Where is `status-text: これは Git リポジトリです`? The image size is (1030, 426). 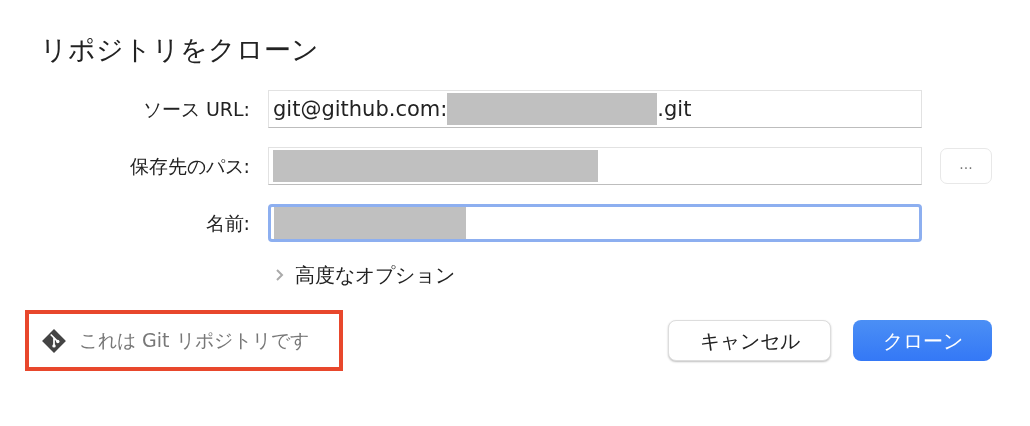 status-text: これは Git リポジトリです is located at coordinates (194, 341).